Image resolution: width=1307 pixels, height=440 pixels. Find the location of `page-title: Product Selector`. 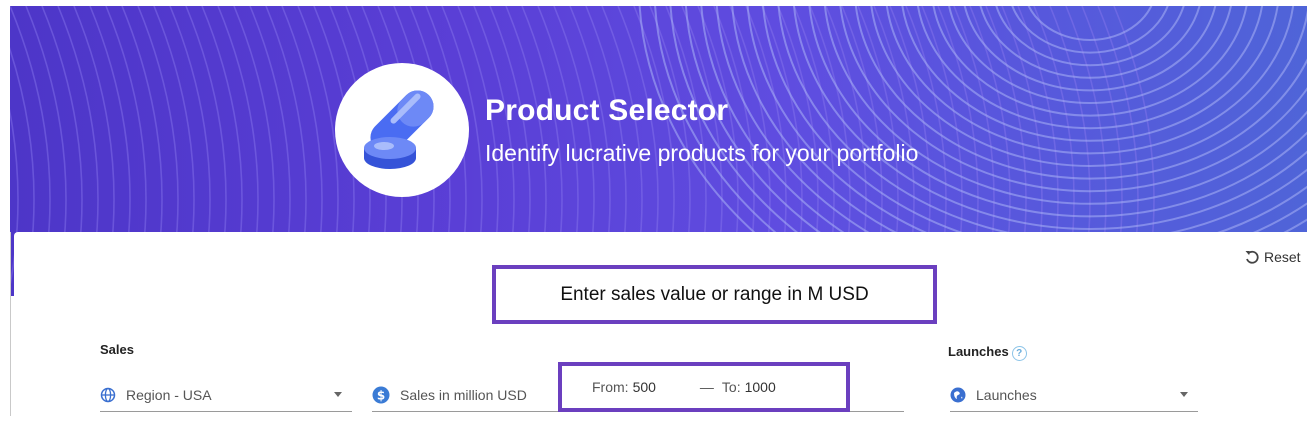

page-title: Product Selector is located at coordinates (607, 110).